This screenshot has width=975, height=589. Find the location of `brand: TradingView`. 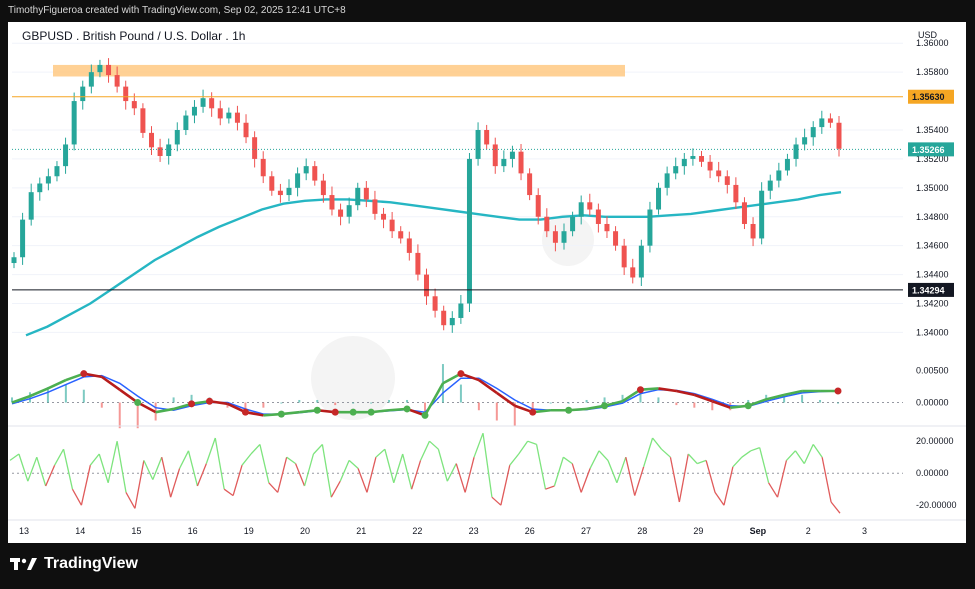

brand: TradingView is located at coordinates (74, 564).